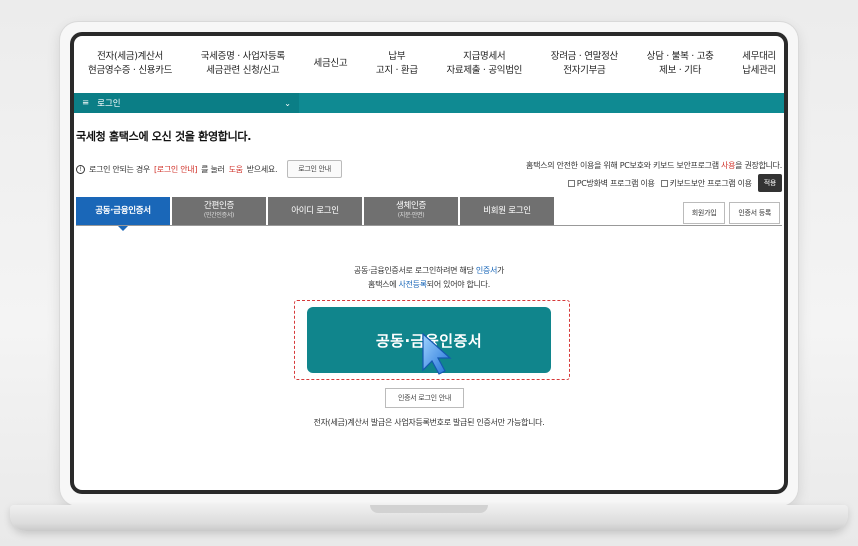 Image resolution: width=858 pixels, height=546 pixels. What do you see at coordinates (164, 136) in the screenshot?
I see `page-title: 국세청 홈택스에 오신 것을 환영합니다.` at bounding box center [164, 136].